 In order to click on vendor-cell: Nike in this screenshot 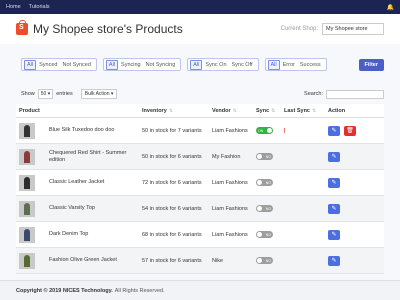, I will do `click(218, 260)`.